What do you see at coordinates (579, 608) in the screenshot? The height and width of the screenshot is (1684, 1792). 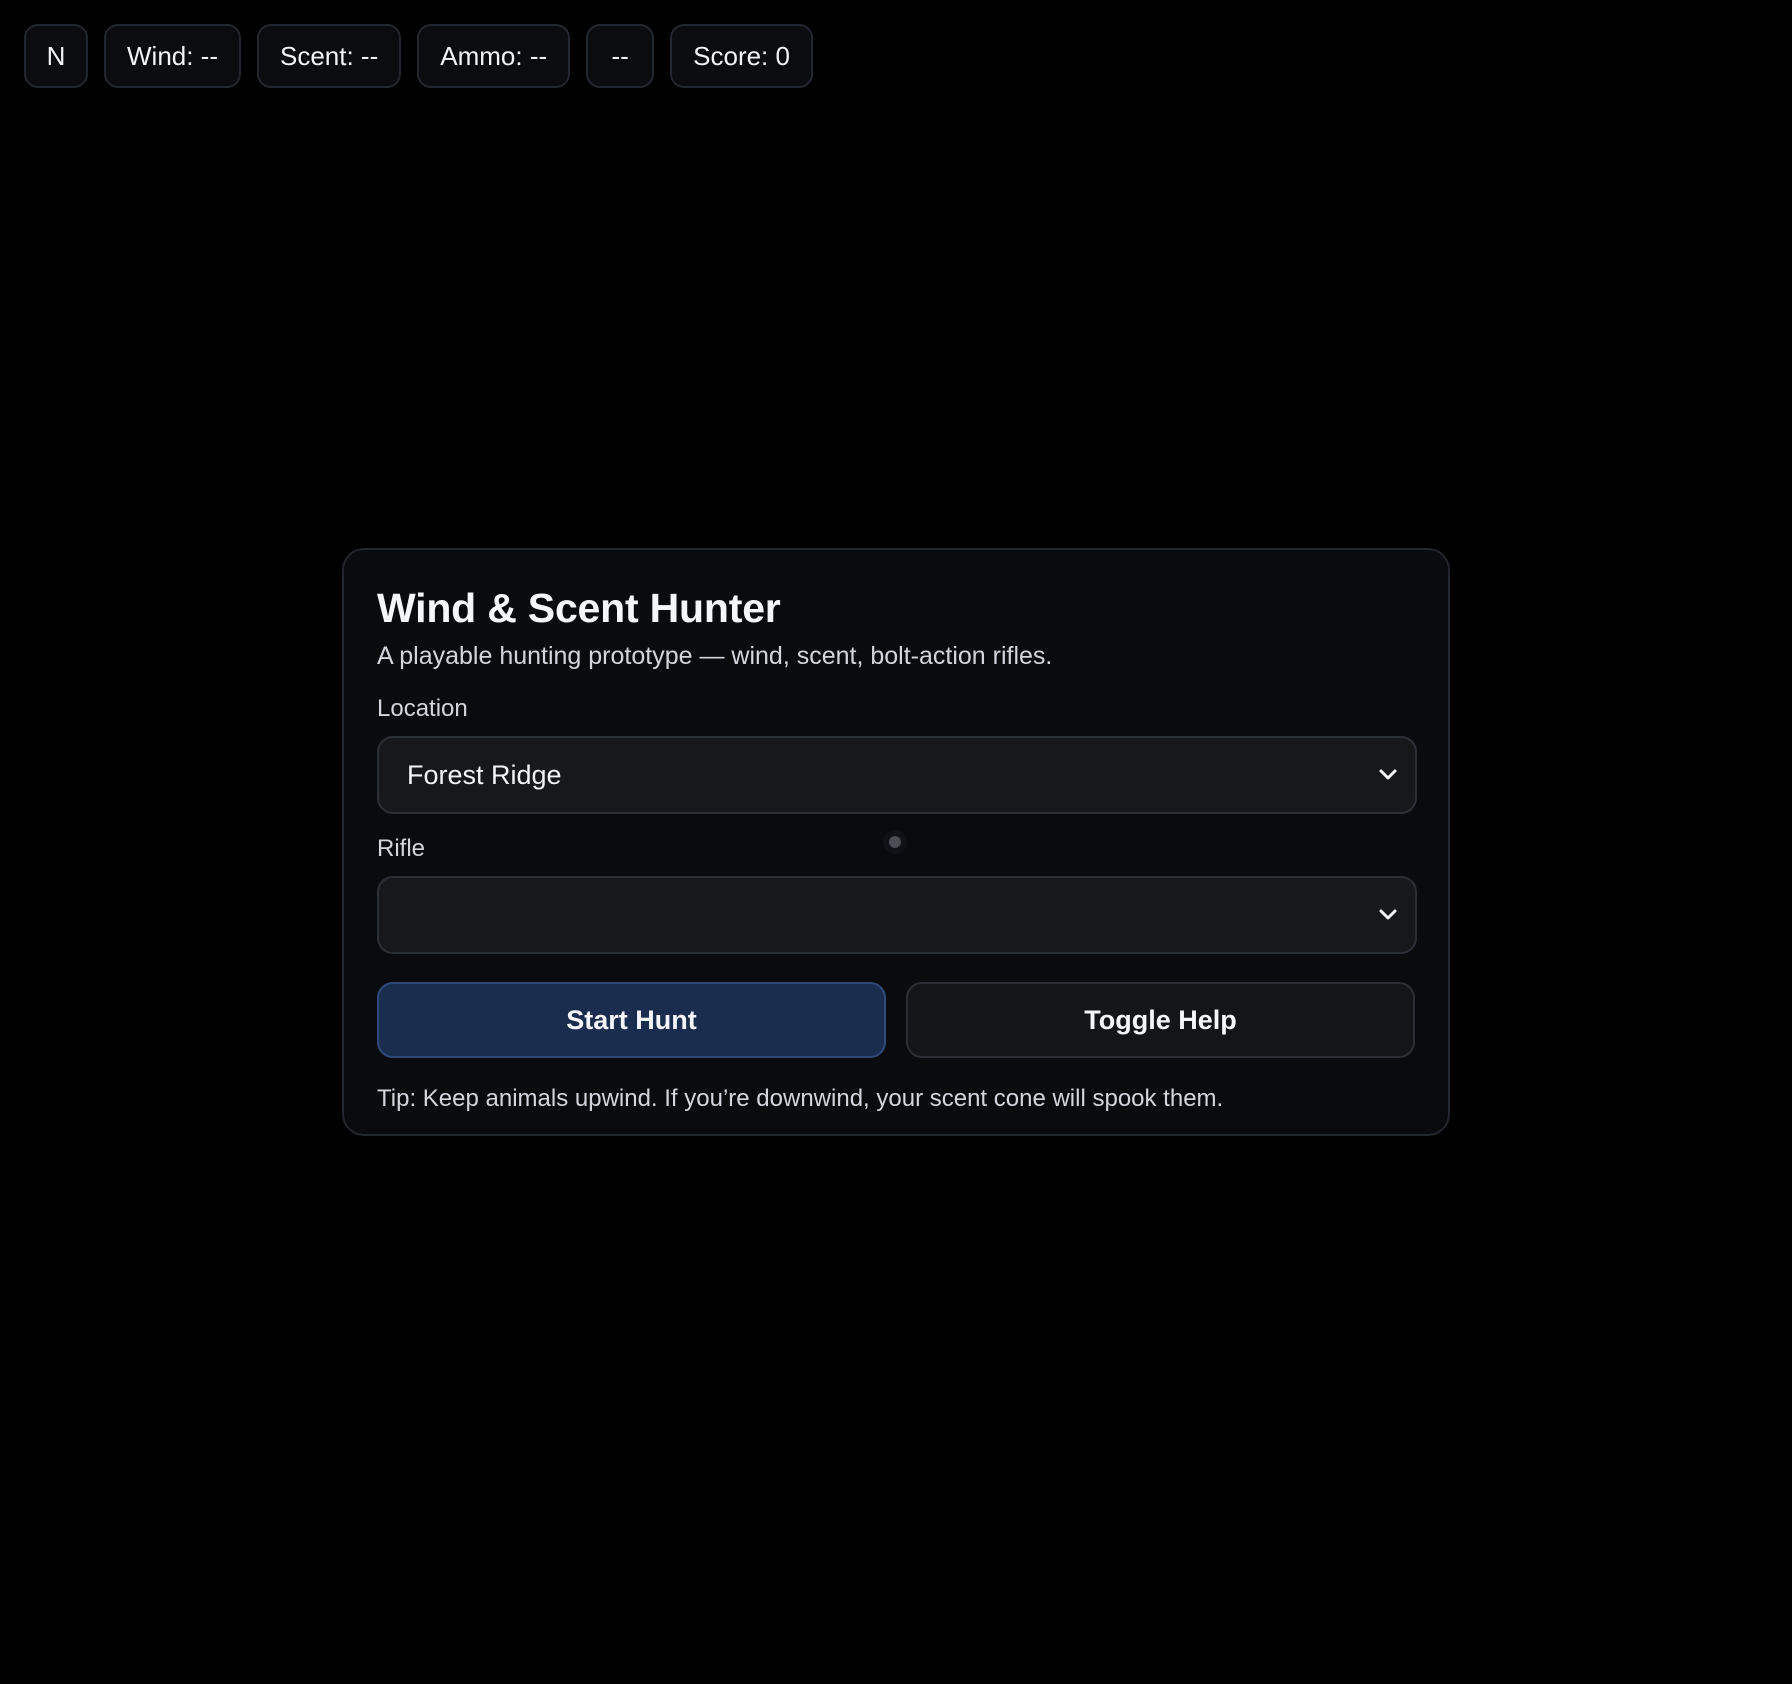 I see `game-title: Wind & Scent Hunter` at bounding box center [579, 608].